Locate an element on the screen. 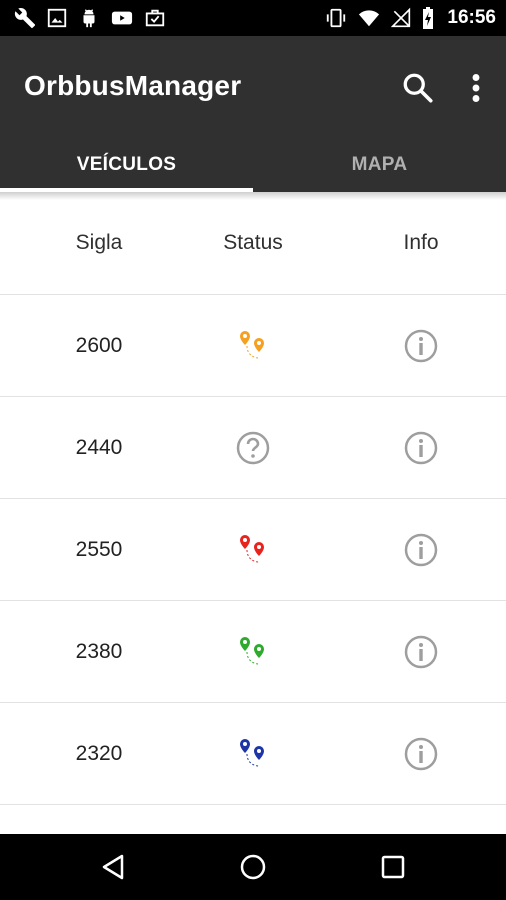  more-options-button is located at coordinates (476, 88).